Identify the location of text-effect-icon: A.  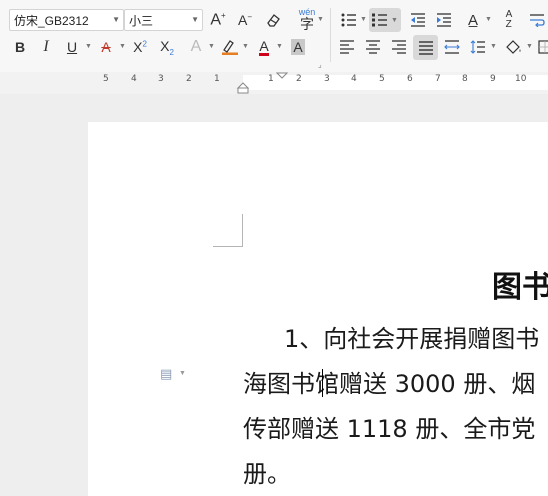
(196, 46).